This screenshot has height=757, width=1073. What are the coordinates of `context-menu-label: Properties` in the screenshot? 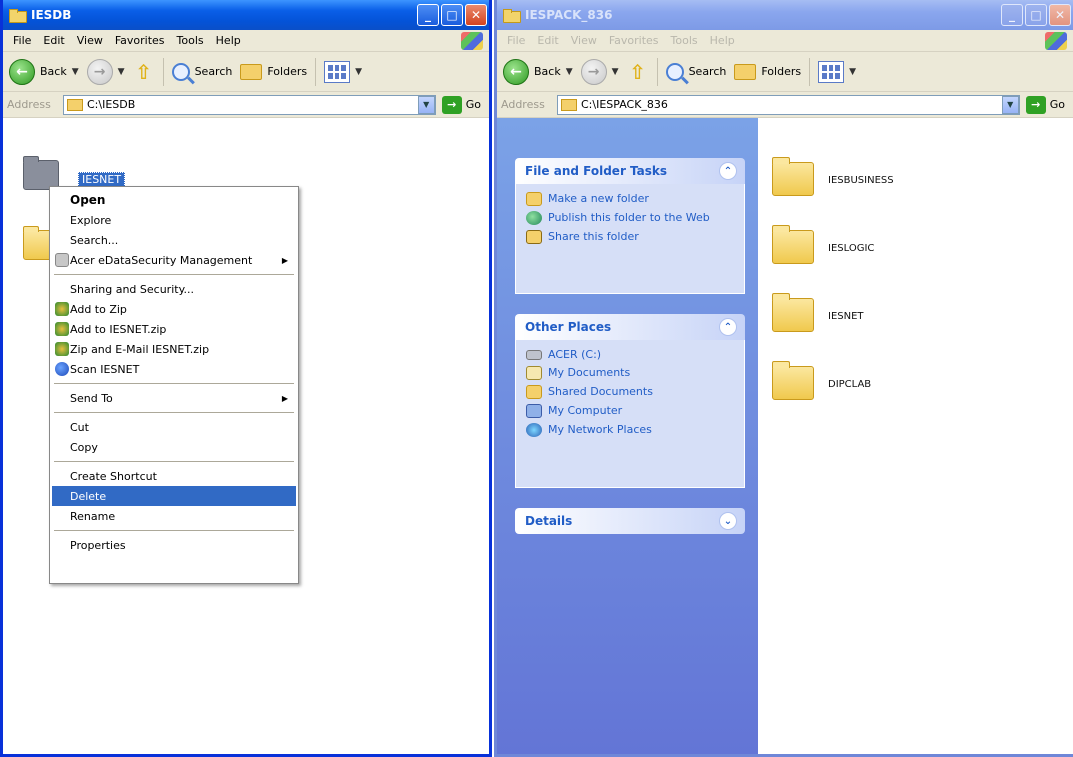 It's located at (98, 545).